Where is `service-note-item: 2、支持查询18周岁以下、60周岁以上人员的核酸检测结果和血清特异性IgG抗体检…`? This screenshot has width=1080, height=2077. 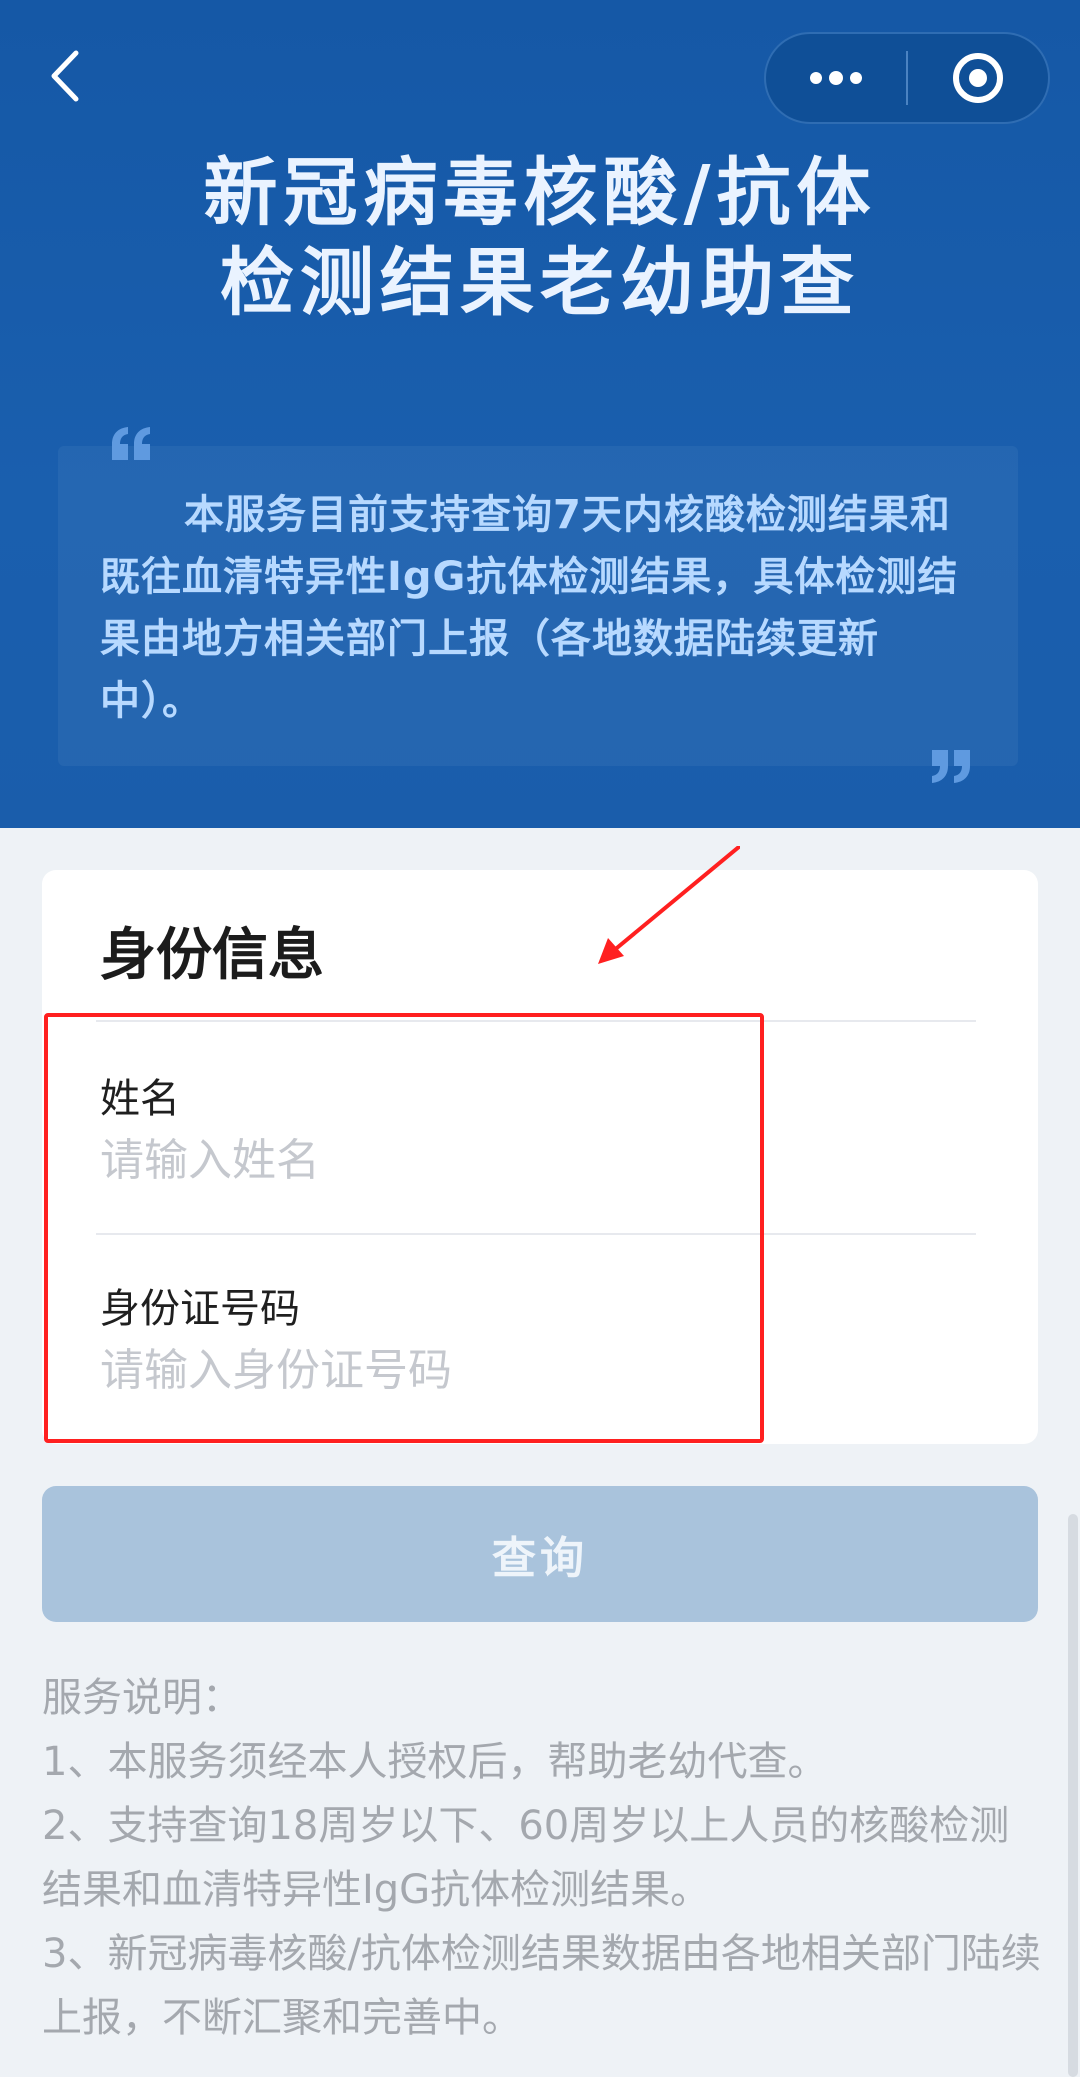 service-note-item: 2、支持查询18周岁以下、60周岁以上人员的核酸检测结果和血清特异性IgG抗体检… is located at coordinates (526, 1858).